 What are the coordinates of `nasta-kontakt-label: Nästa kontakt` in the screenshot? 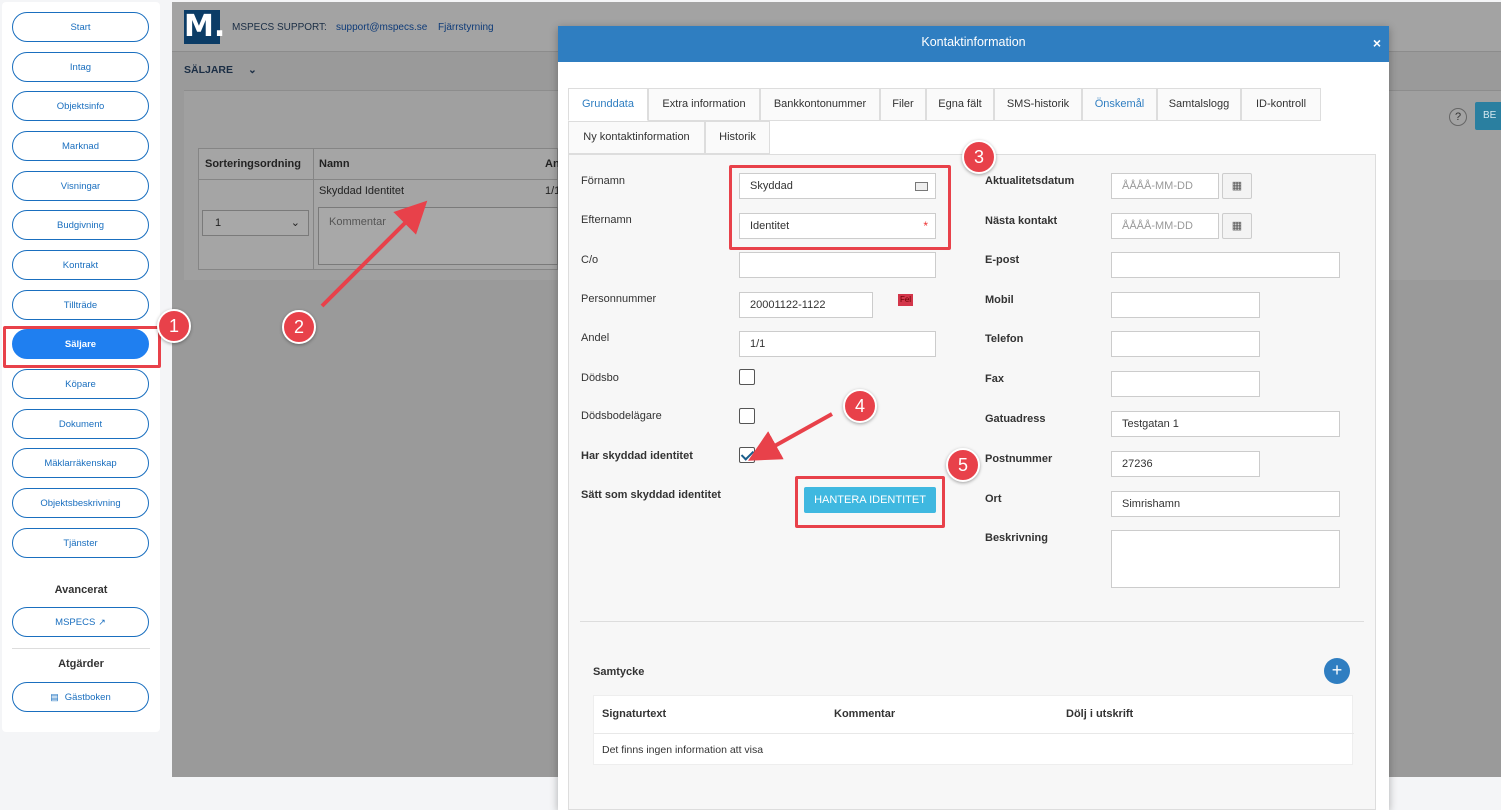 It's located at (1021, 221).